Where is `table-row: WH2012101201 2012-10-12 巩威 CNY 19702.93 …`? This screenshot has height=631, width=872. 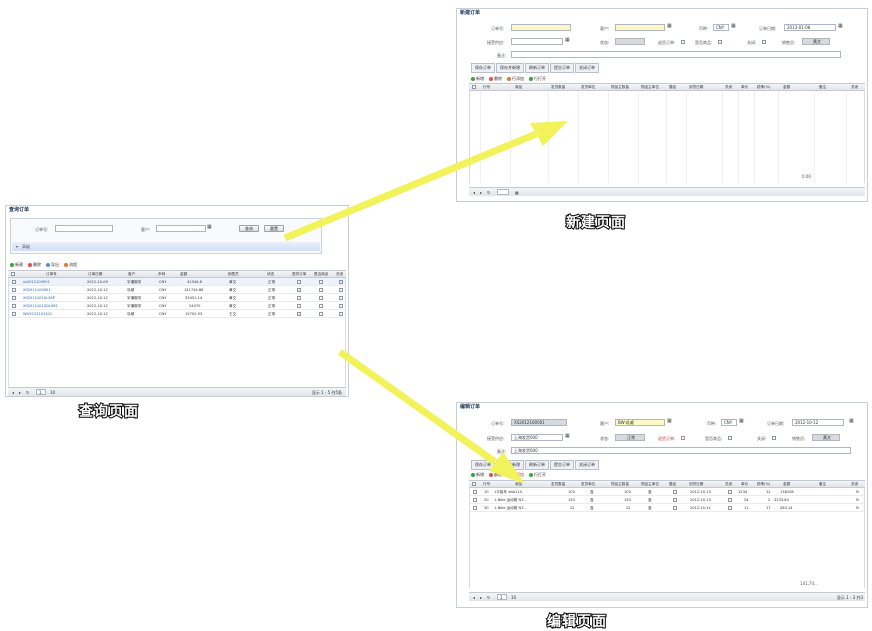 table-row: WH2012101201 2012-10-12 巩威 CNY 19702.93 … is located at coordinates (177, 314).